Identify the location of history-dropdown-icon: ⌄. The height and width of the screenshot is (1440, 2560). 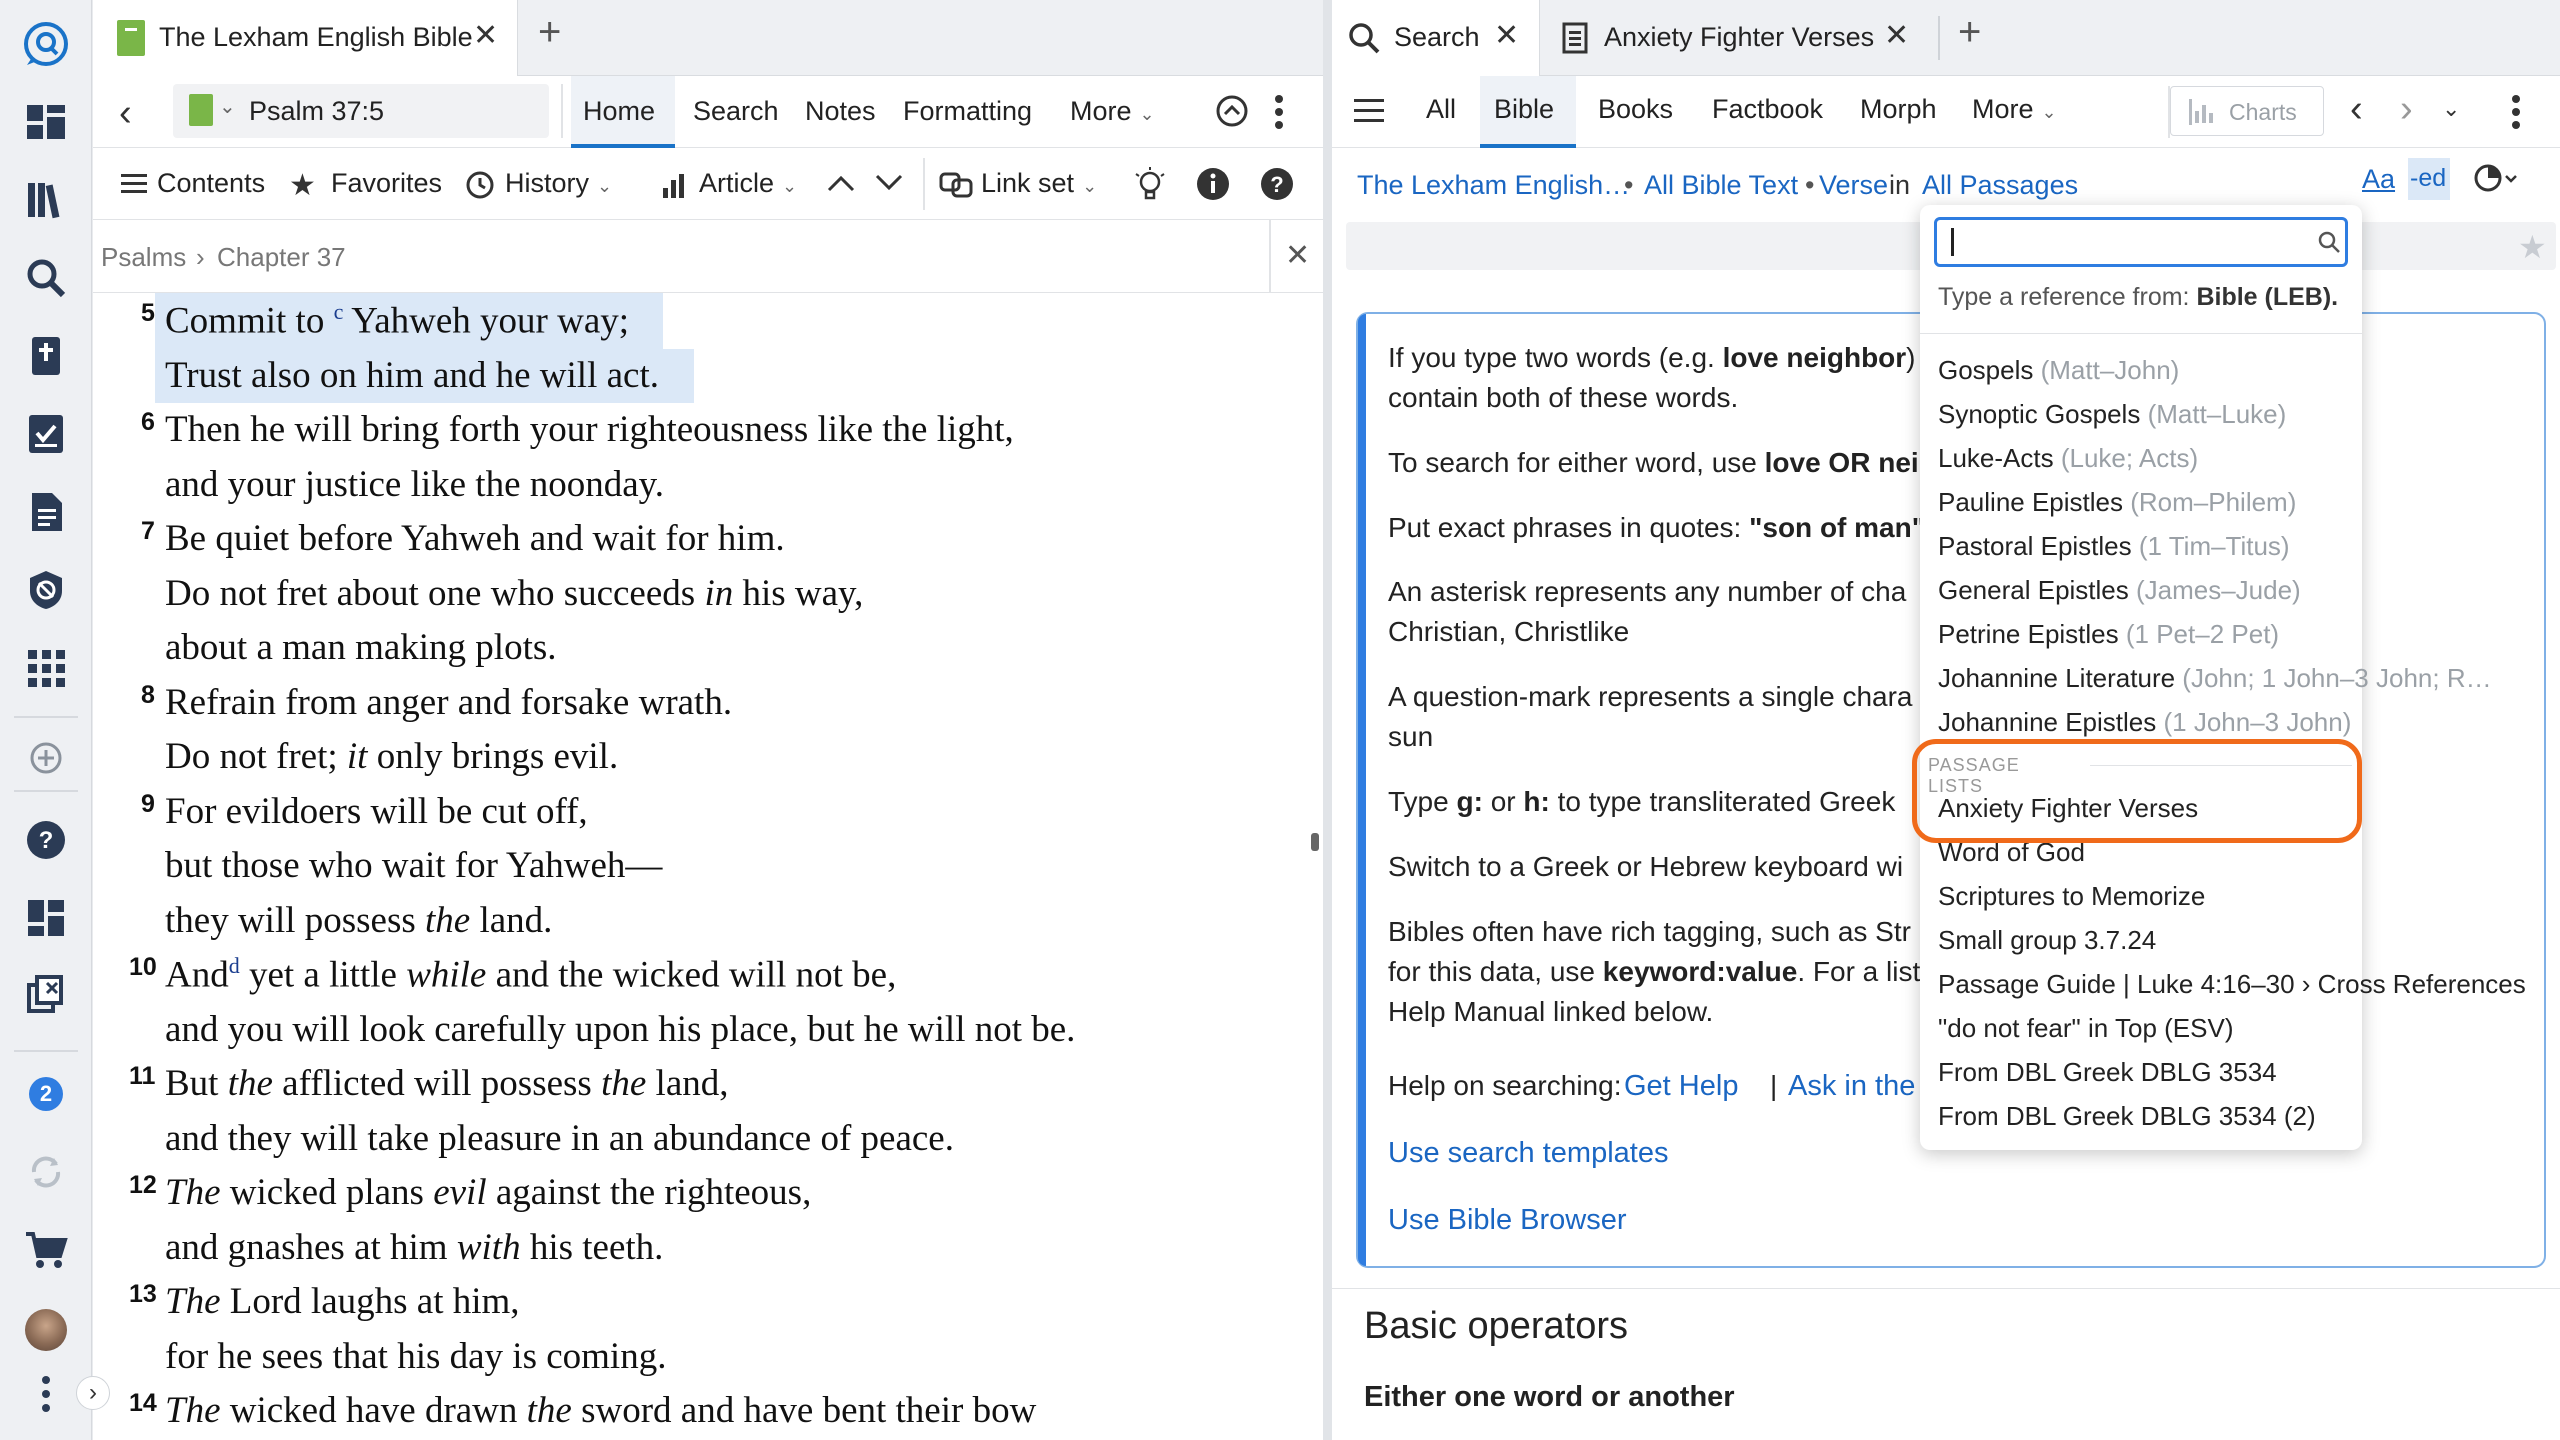
(2451, 109).